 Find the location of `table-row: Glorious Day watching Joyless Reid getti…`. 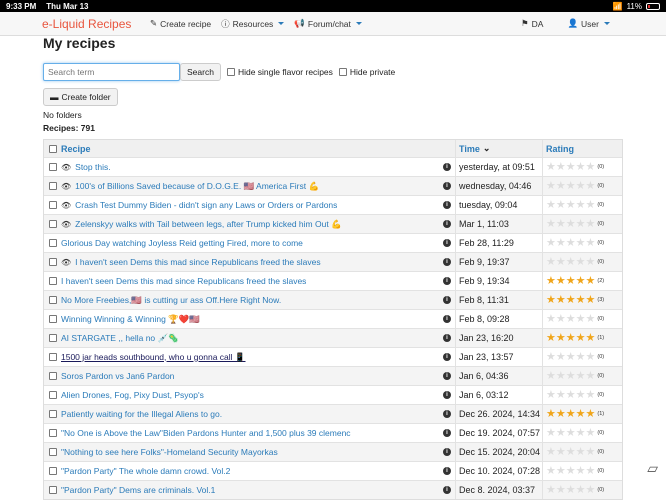

table-row: Glorious Day watching Joyless Reid getti… is located at coordinates (333, 242).